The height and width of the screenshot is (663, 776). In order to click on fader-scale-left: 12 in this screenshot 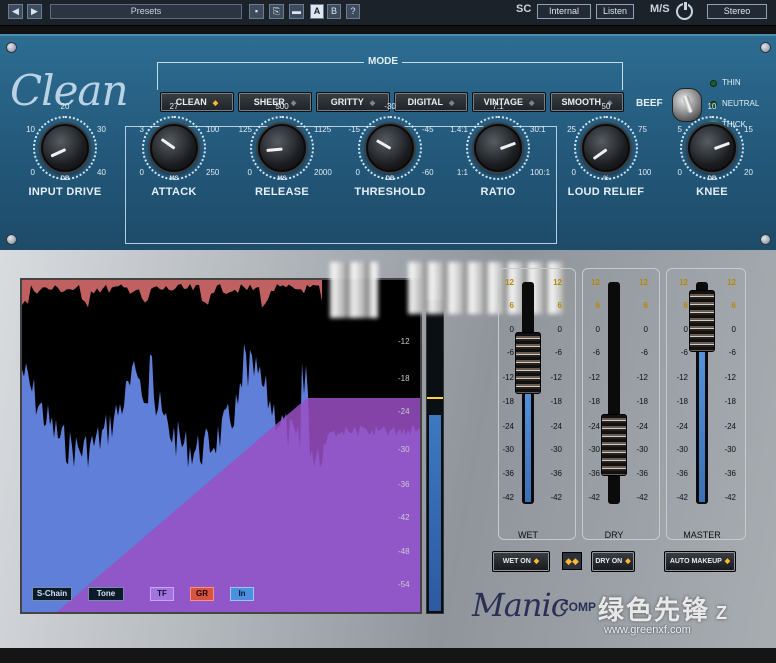, I will do `click(683, 282)`.